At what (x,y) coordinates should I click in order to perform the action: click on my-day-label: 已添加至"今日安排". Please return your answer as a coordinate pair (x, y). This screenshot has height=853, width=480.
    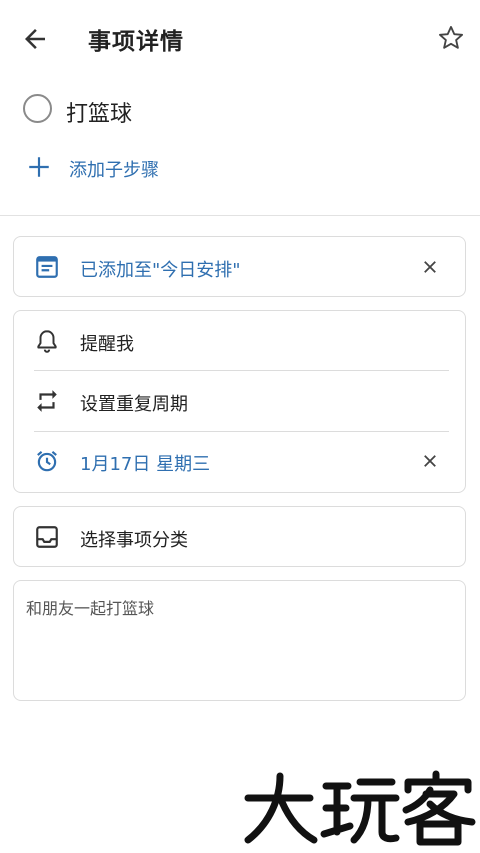
    Looking at the image, I should click on (160, 270).